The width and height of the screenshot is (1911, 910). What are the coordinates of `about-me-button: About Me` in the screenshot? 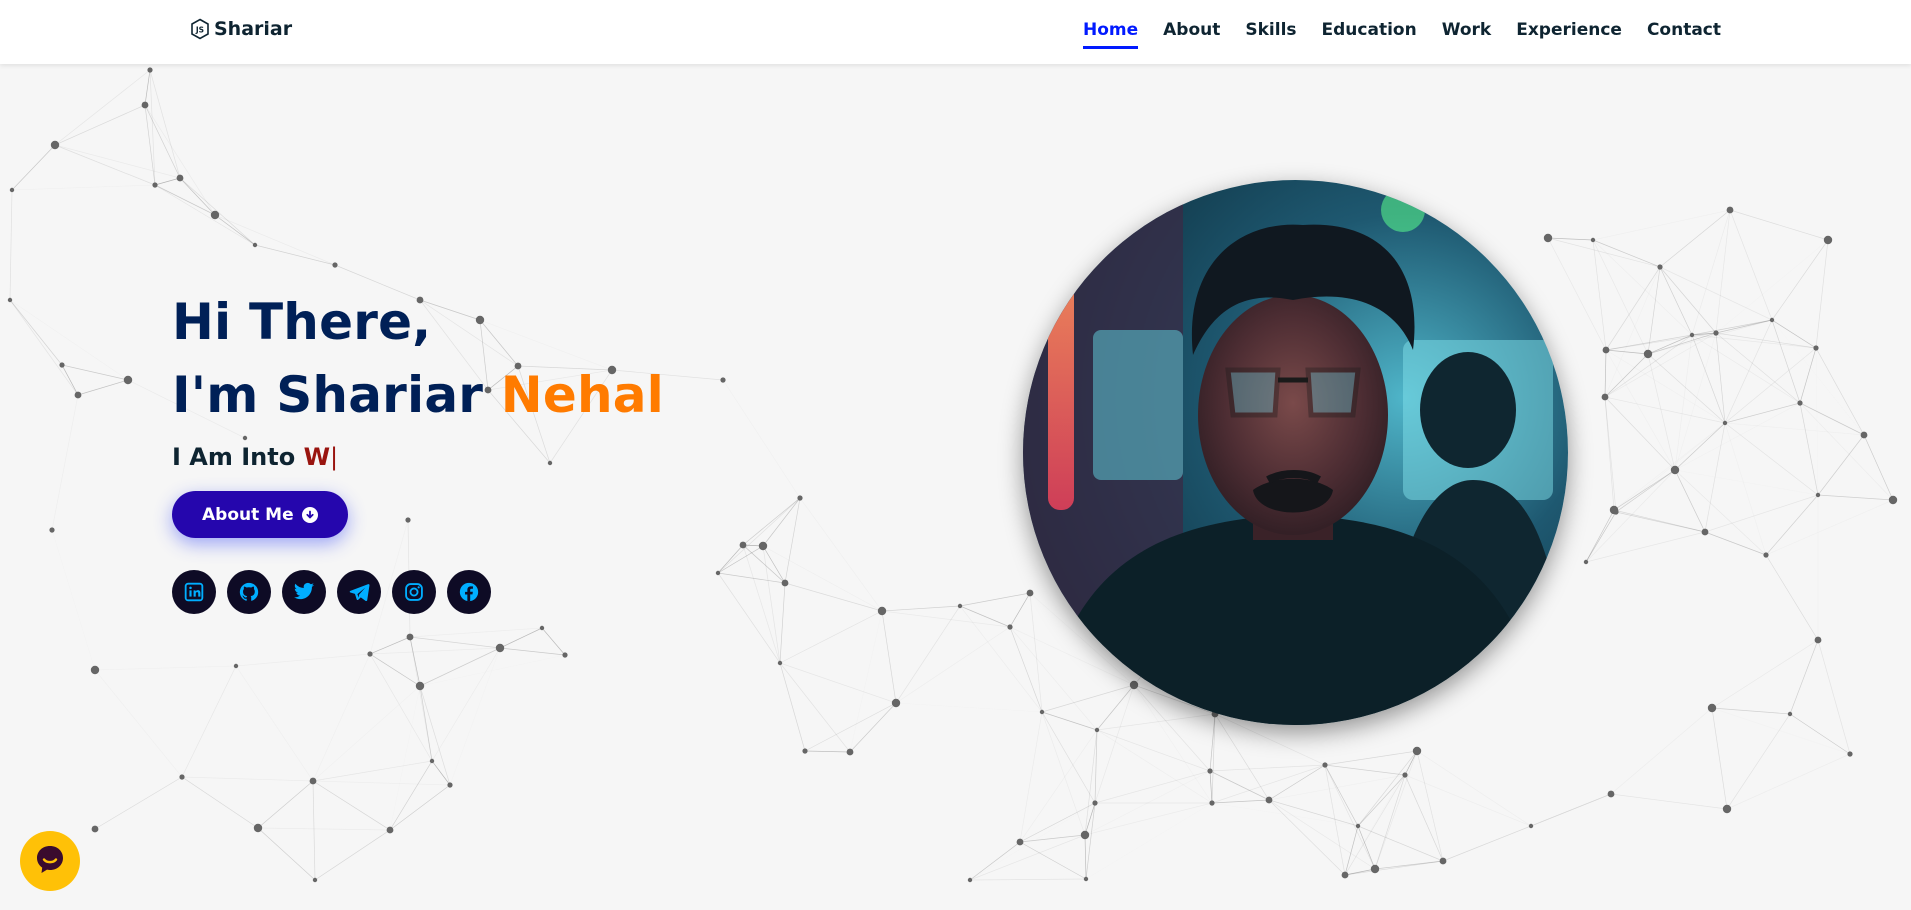 It's located at (260, 514).